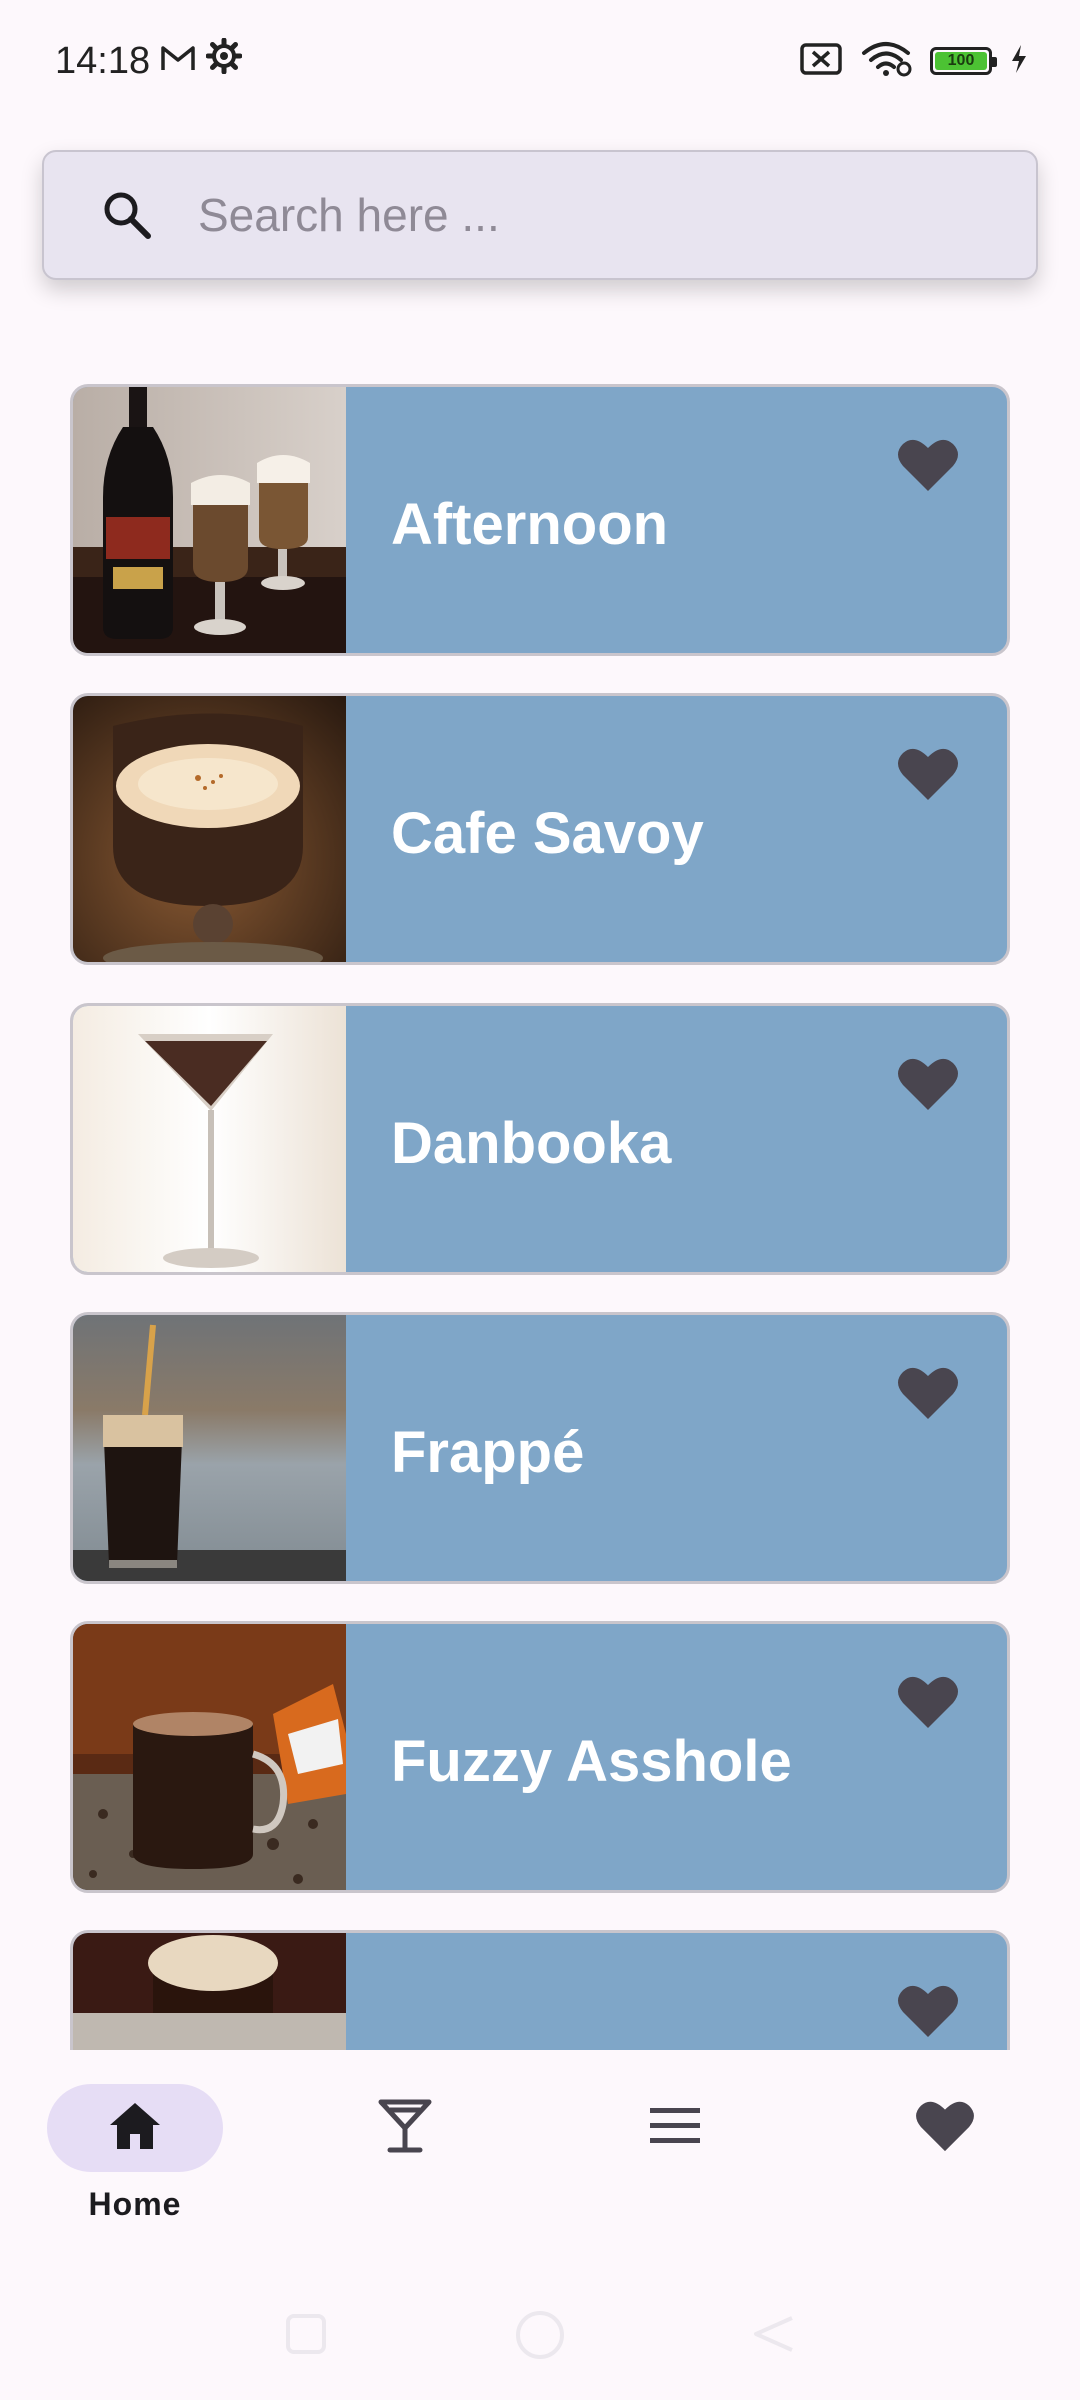 The image size is (1080, 2400). Describe the element at coordinates (961, 61) in the screenshot. I see `battery-level: 100` at that location.